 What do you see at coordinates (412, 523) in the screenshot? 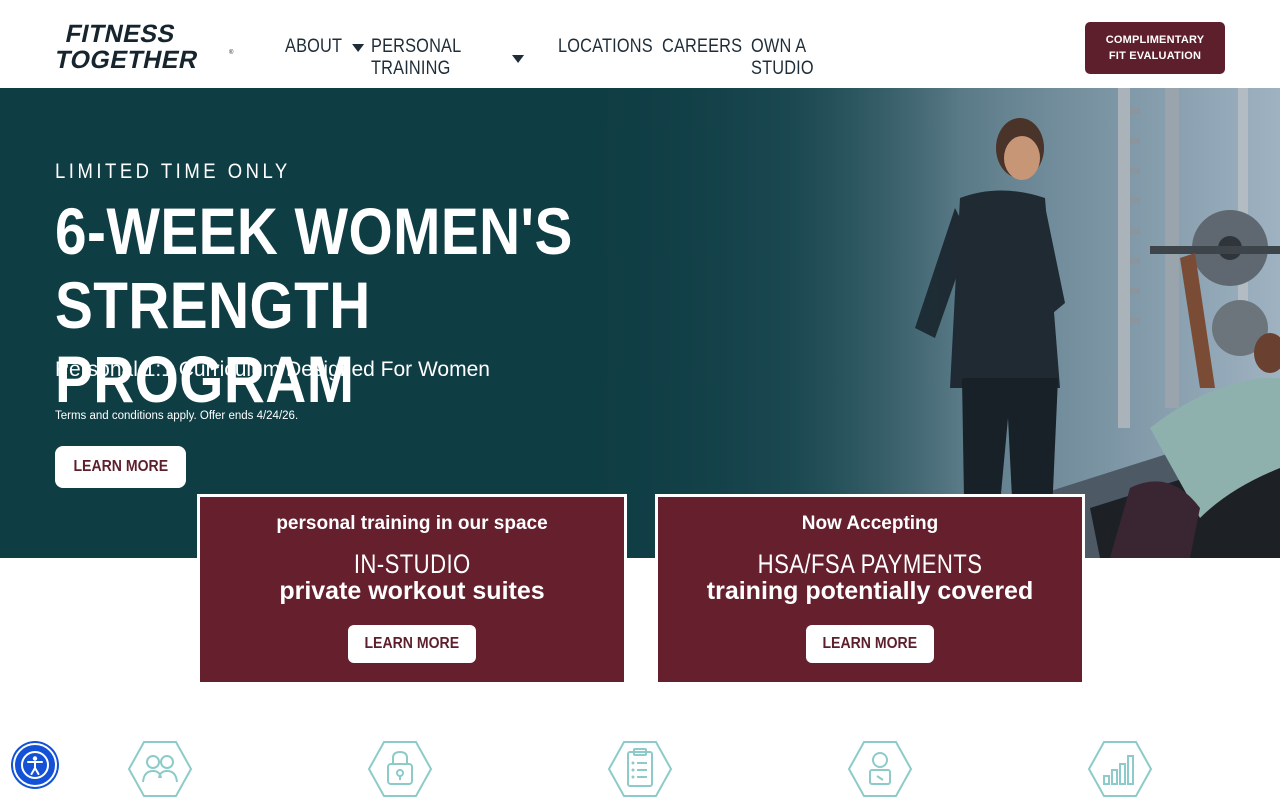
I see `promo-card-eyebrow: personal training in our space` at bounding box center [412, 523].